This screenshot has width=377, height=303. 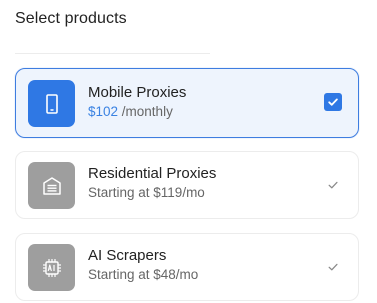 I want to click on checkbox-checked, so click(x=333, y=102).